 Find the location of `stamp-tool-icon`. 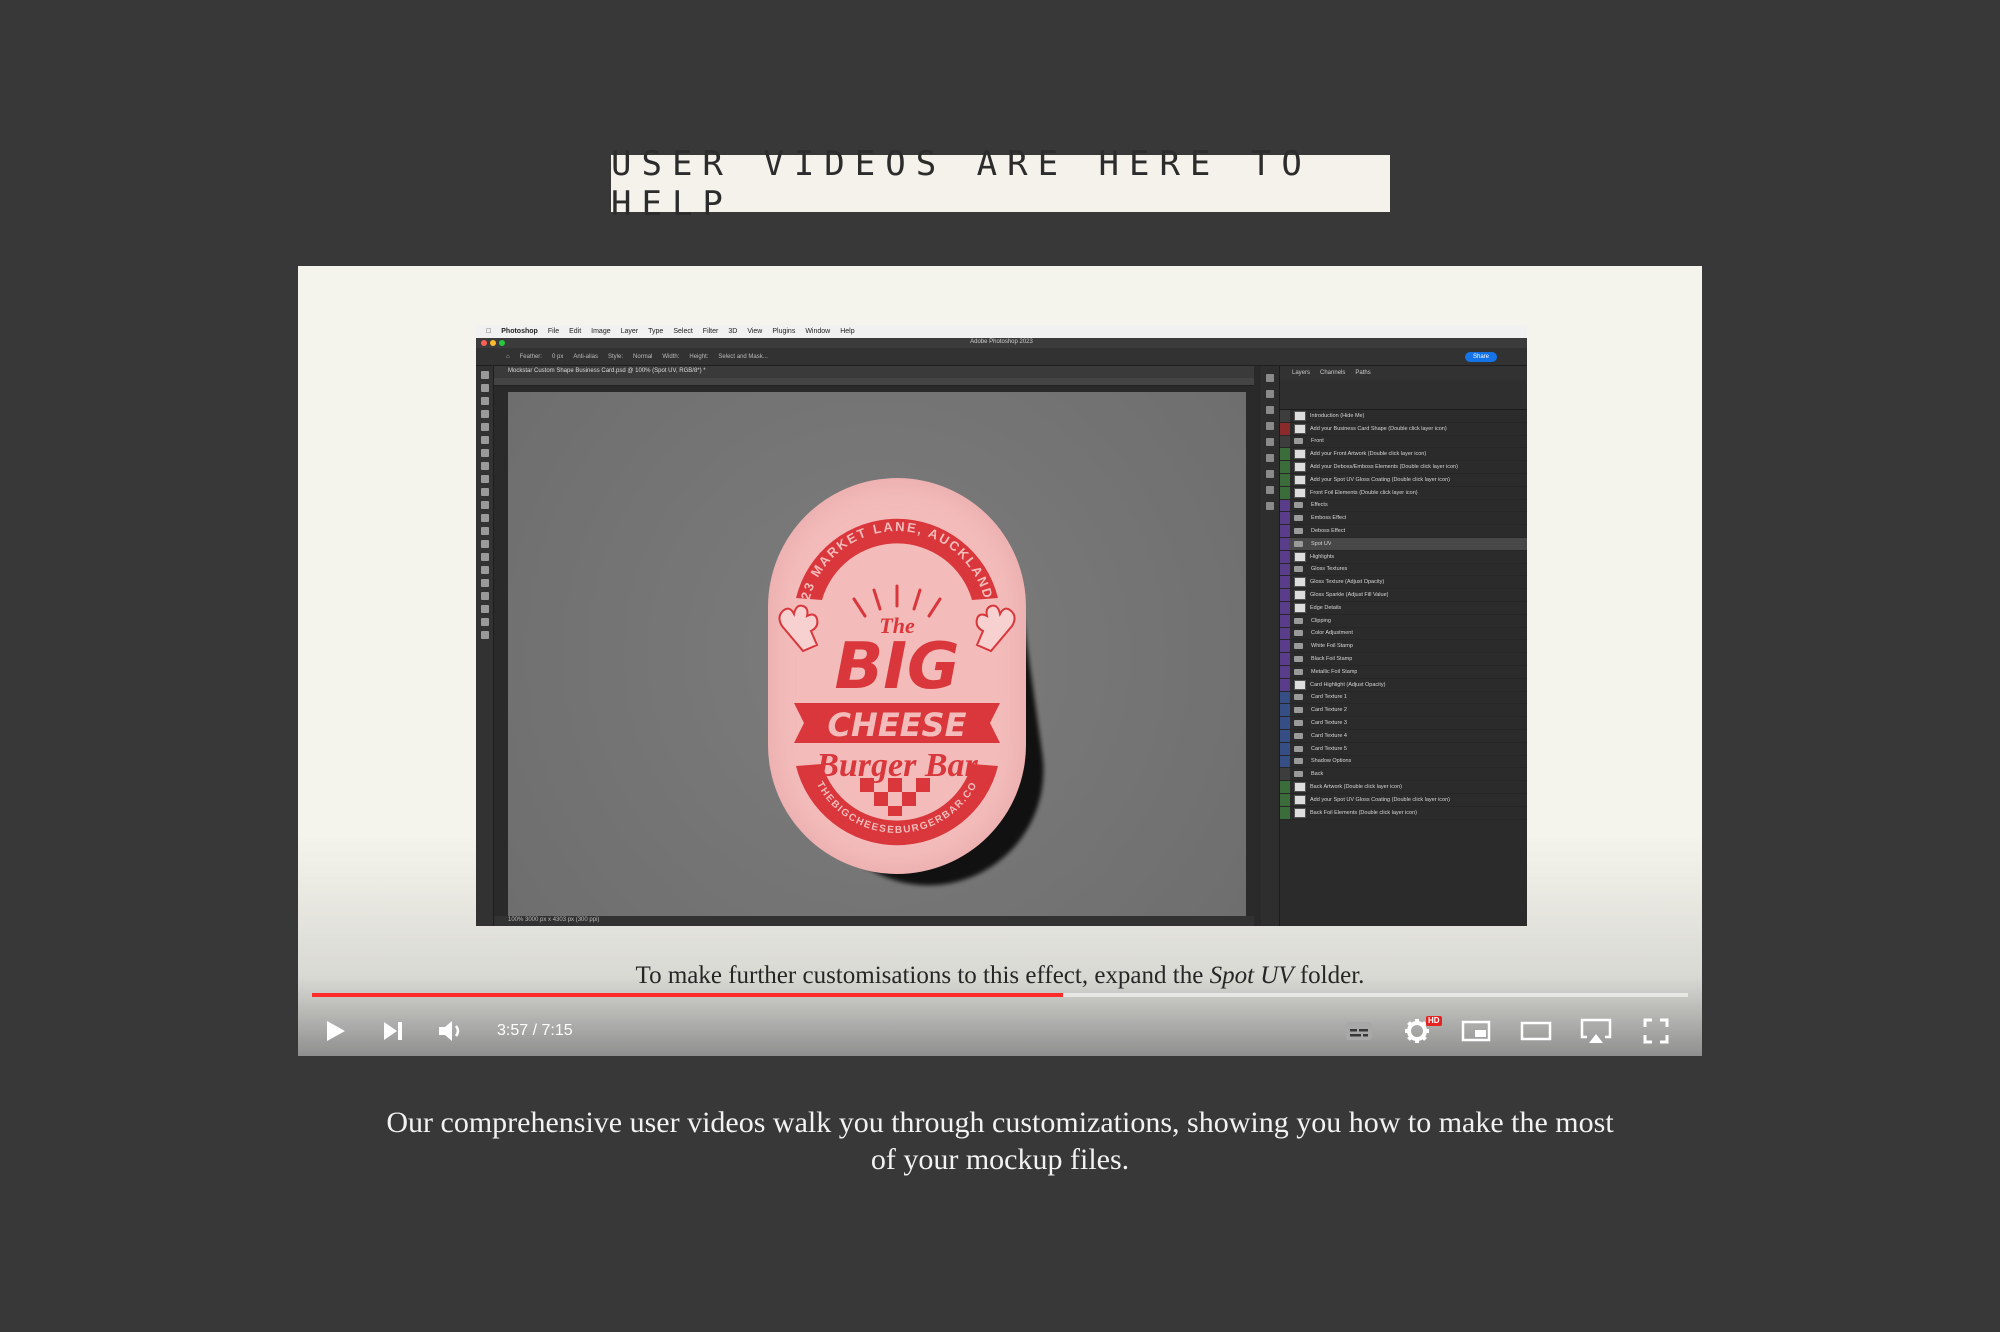

stamp-tool-icon is located at coordinates (484, 492).